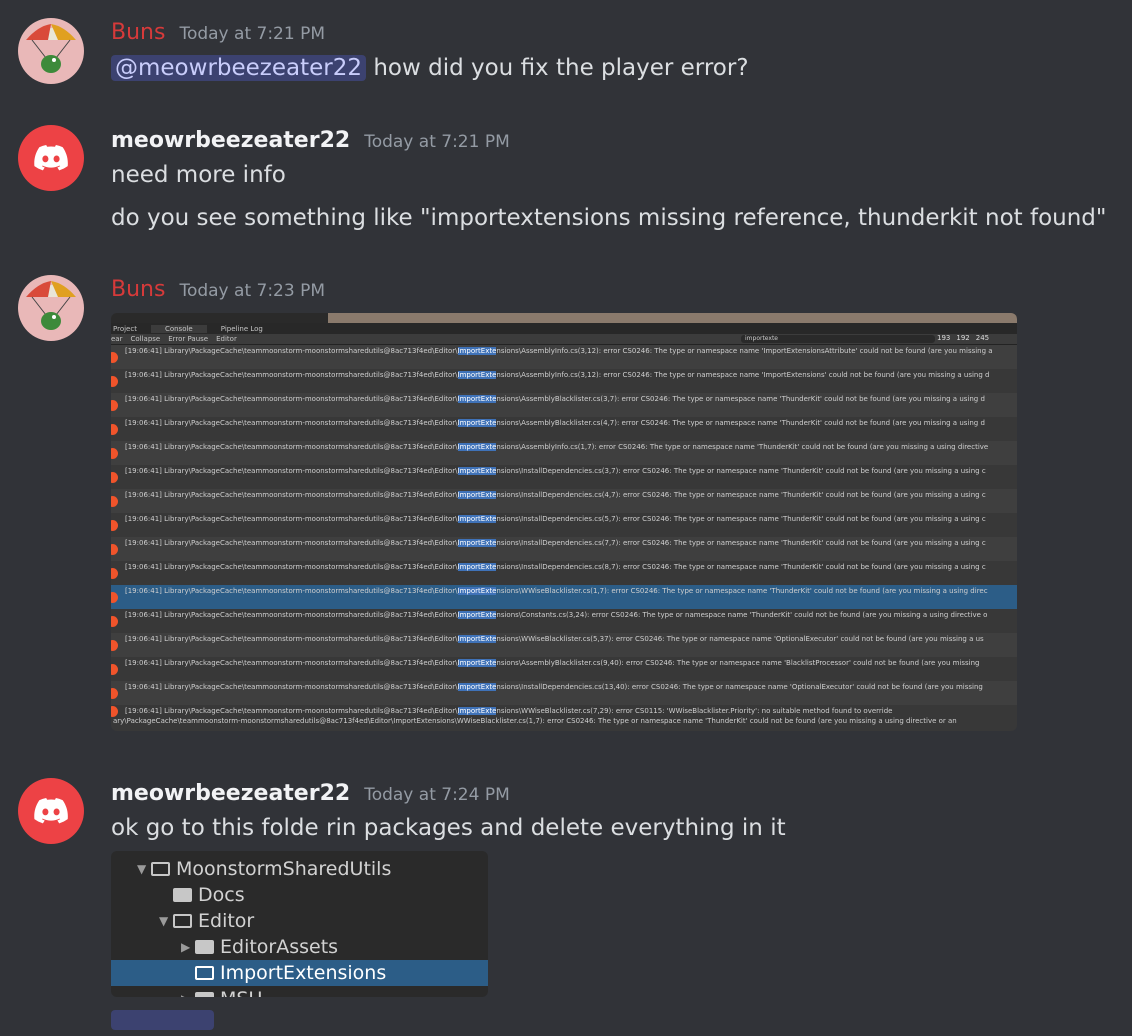  Describe the element at coordinates (239, 68) in the screenshot. I see `user-mention: @meowrbeezeater22` at that location.